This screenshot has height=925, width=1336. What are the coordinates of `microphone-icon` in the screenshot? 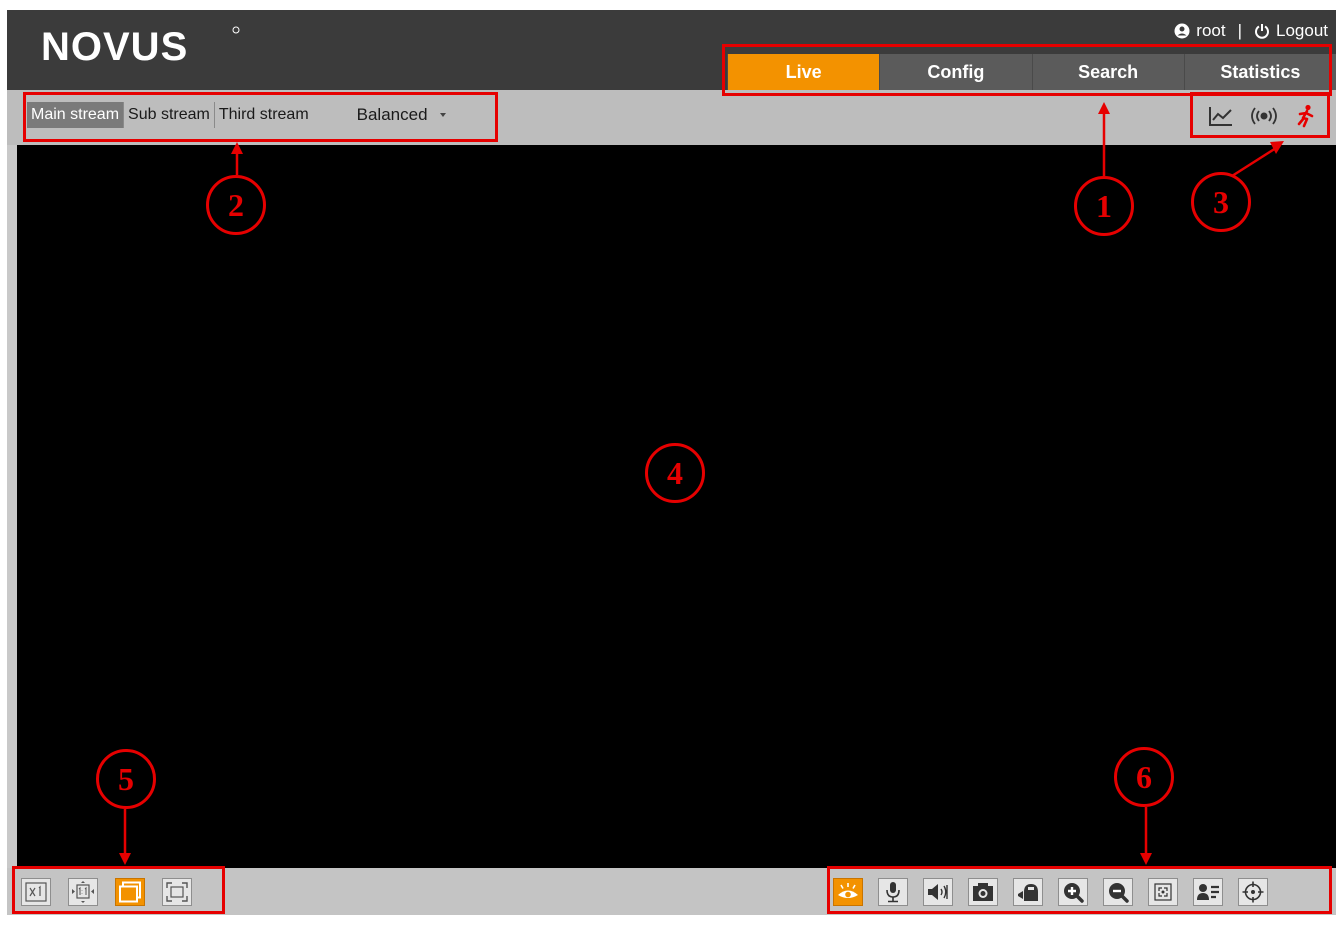 It's located at (893, 892).